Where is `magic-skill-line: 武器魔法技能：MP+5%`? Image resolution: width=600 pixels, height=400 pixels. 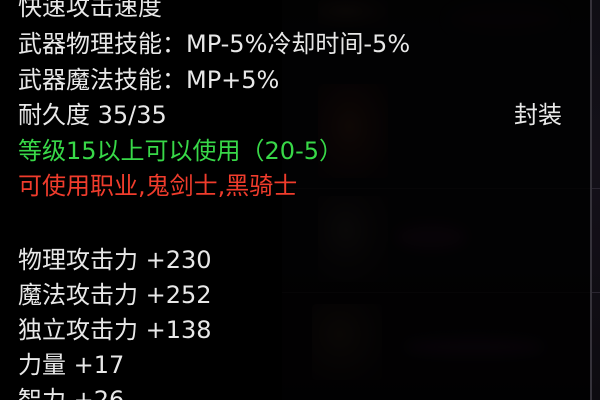
magic-skill-line: 武器魔法技能：MP+5% is located at coordinates (149, 80).